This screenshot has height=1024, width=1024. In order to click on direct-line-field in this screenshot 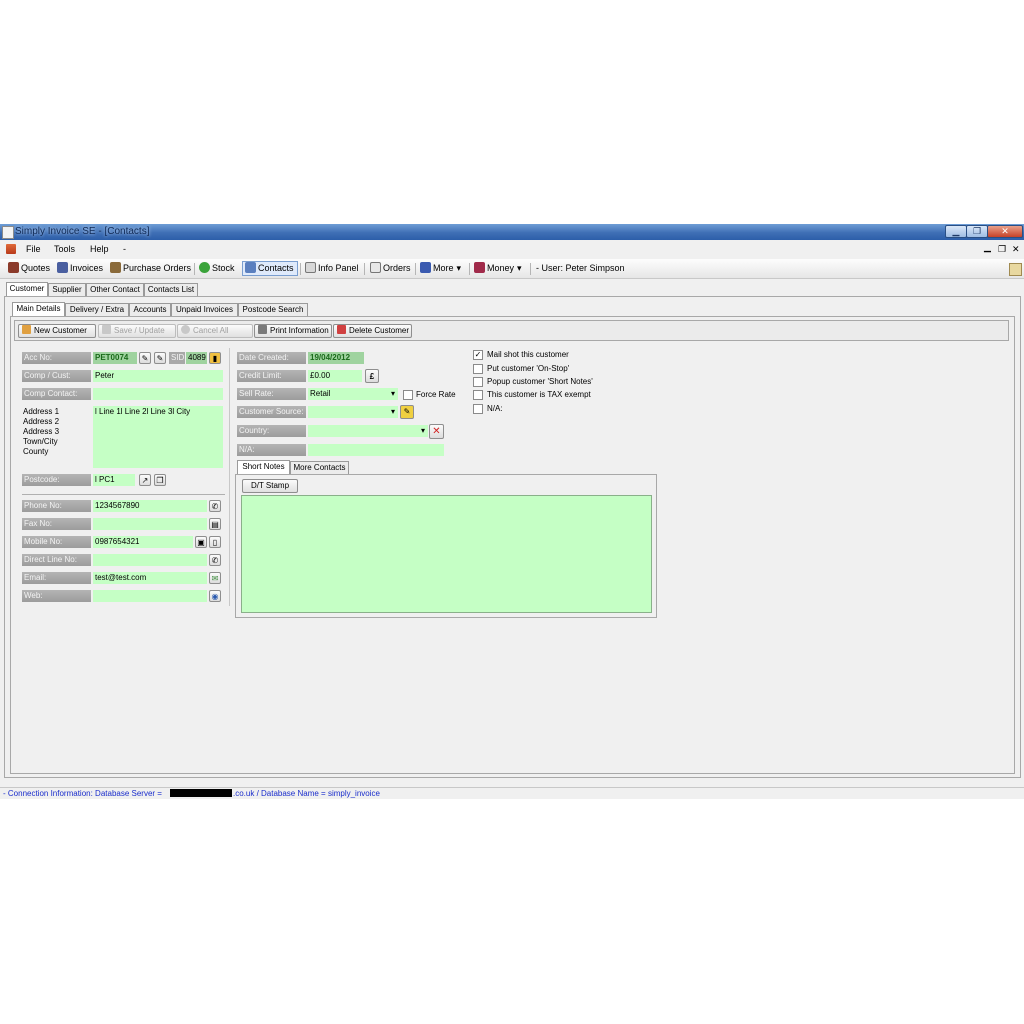, I will do `click(150, 560)`.